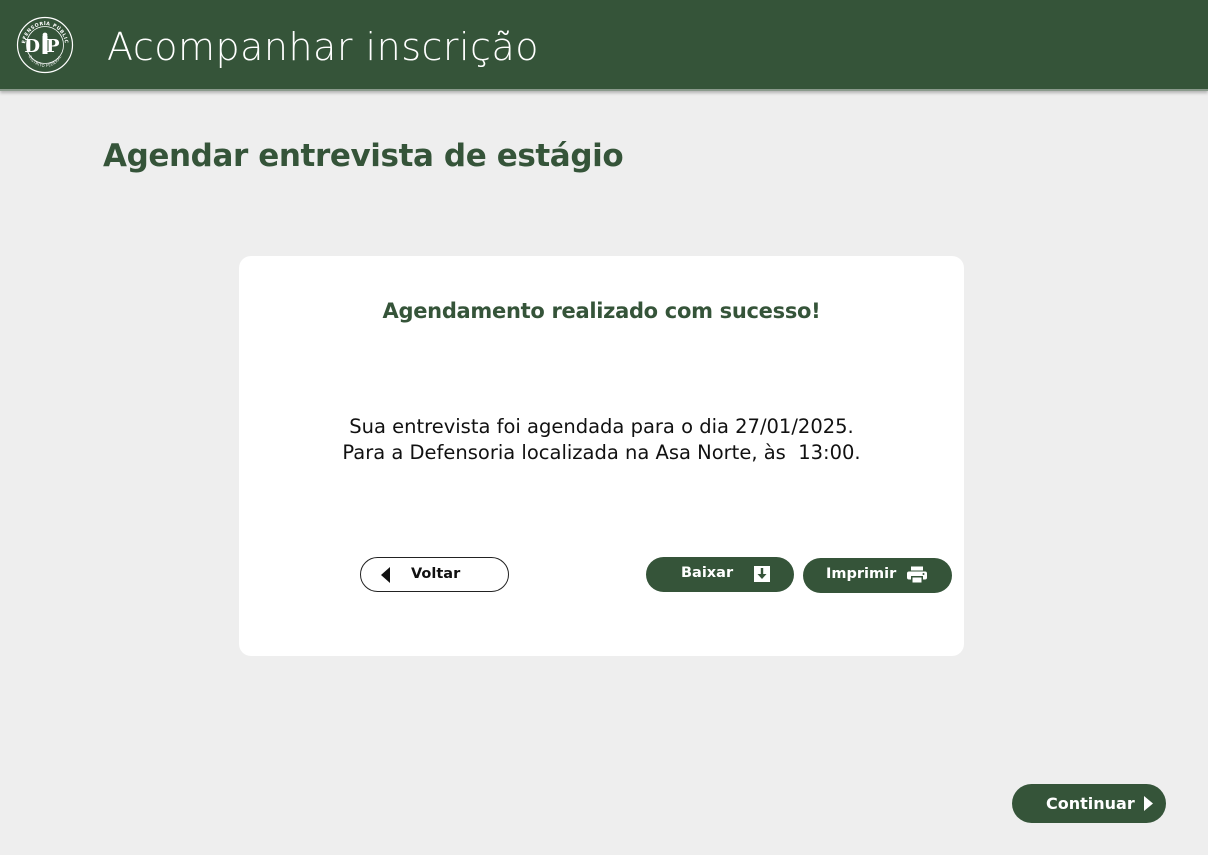 The image size is (1208, 855). I want to click on continue-button-label: Continuar, so click(1090, 803).